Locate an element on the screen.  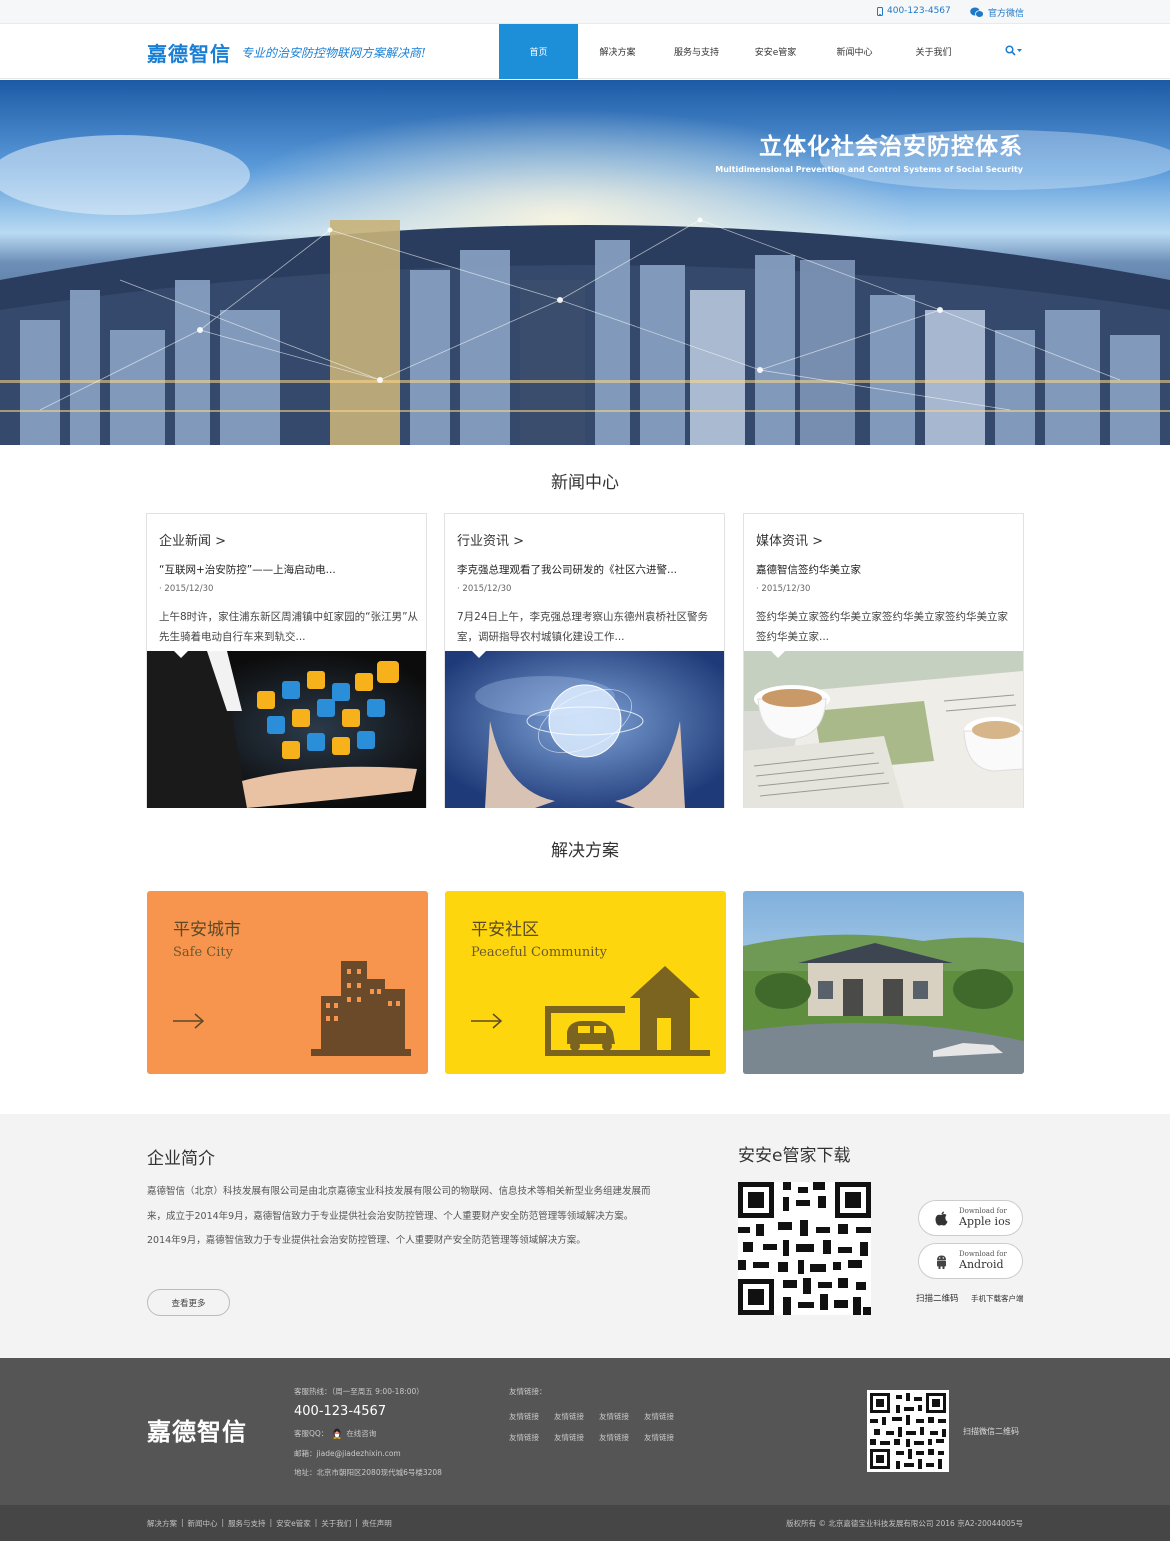
main-nav: 首页 解决方案 服务与支持 安安e管家 新闻中心 关于我们 is located at coordinates (736, 51).